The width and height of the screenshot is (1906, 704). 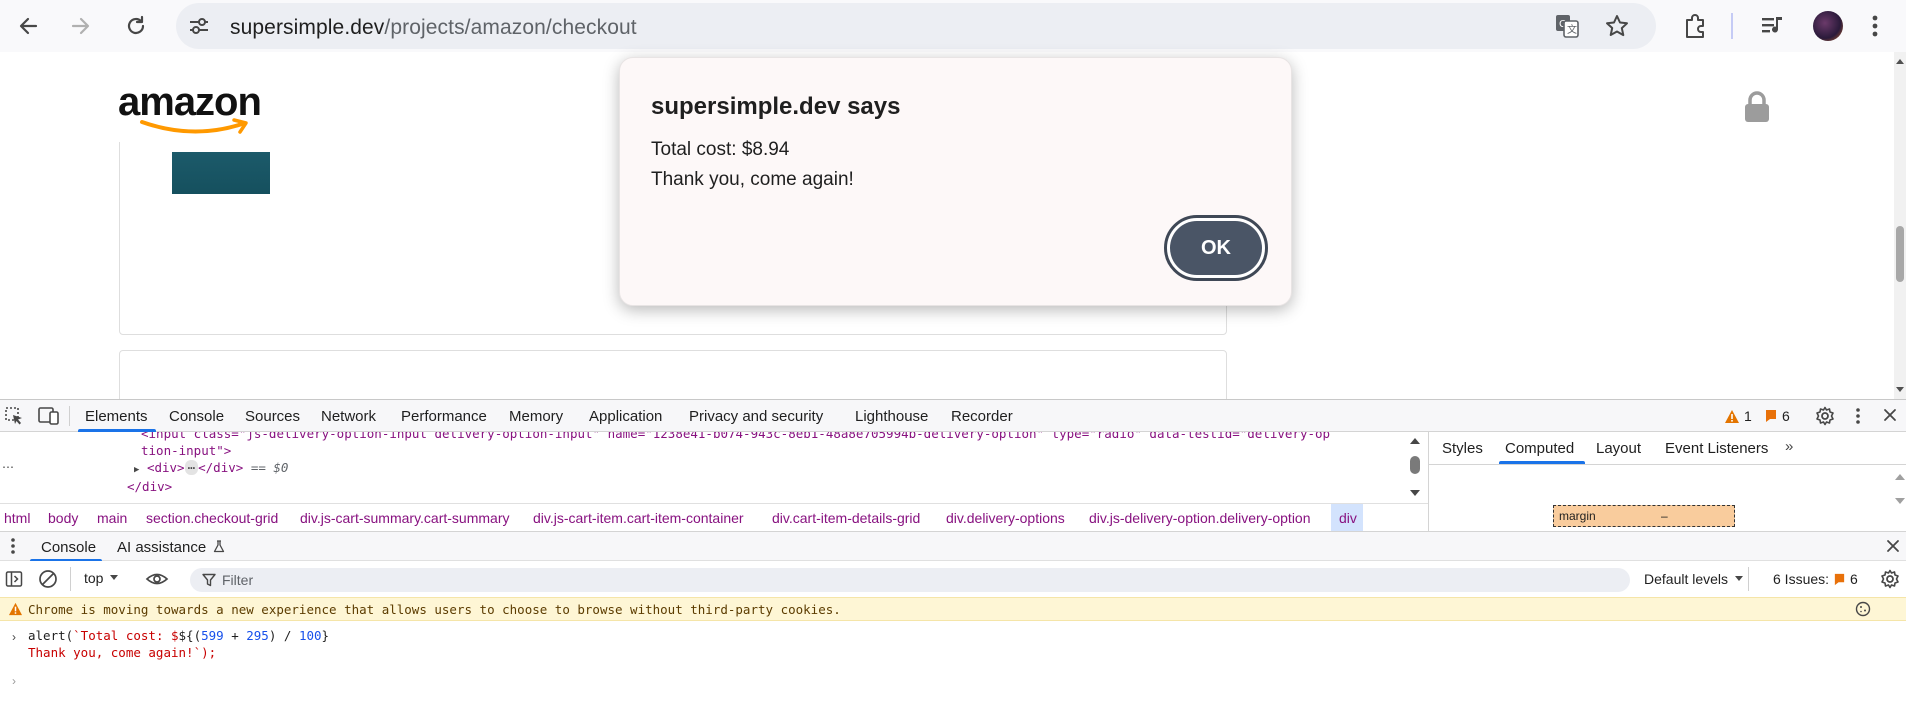 I want to click on code-end: }, so click(x=325, y=635).